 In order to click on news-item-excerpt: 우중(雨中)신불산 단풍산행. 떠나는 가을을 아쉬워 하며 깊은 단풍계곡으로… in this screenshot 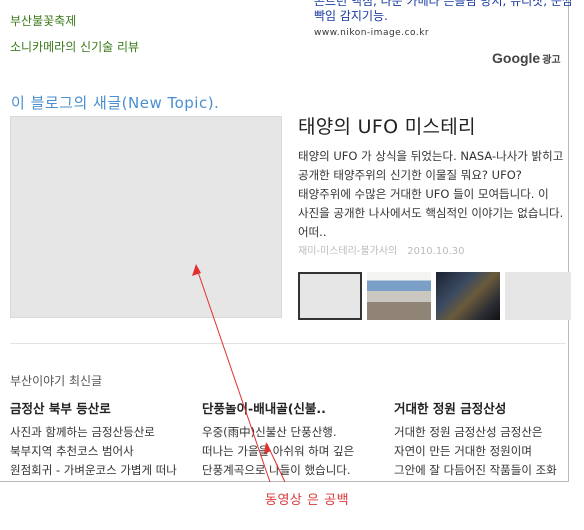, I will do `click(278, 451)`.